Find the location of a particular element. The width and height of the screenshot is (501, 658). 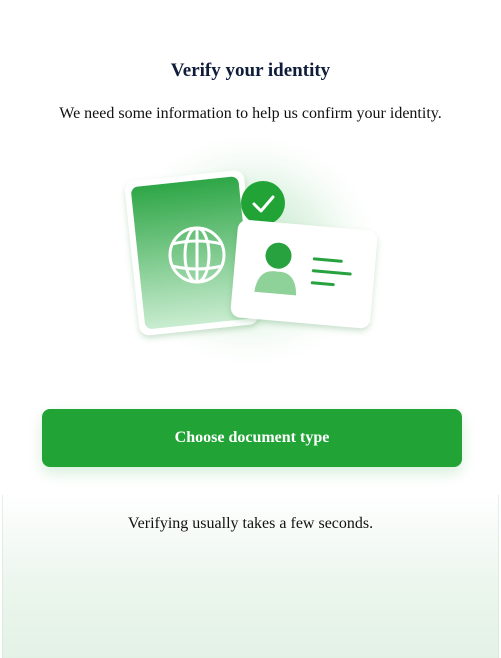

page-title: Verify your identity is located at coordinates (250, 70).